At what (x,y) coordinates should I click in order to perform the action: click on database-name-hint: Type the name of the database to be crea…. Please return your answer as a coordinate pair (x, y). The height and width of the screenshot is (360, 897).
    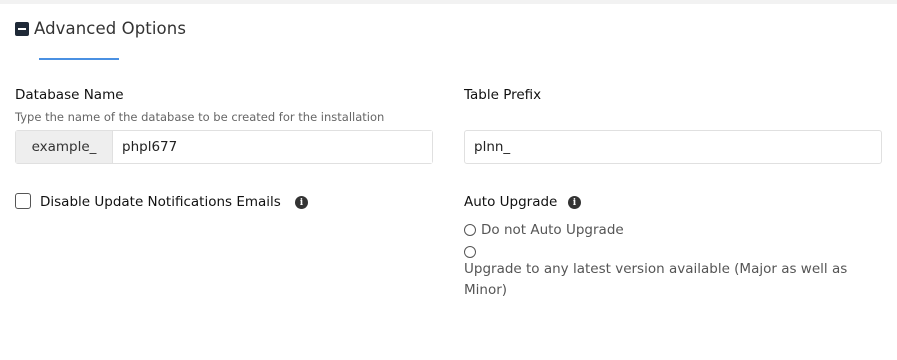
    Looking at the image, I should click on (200, 117).